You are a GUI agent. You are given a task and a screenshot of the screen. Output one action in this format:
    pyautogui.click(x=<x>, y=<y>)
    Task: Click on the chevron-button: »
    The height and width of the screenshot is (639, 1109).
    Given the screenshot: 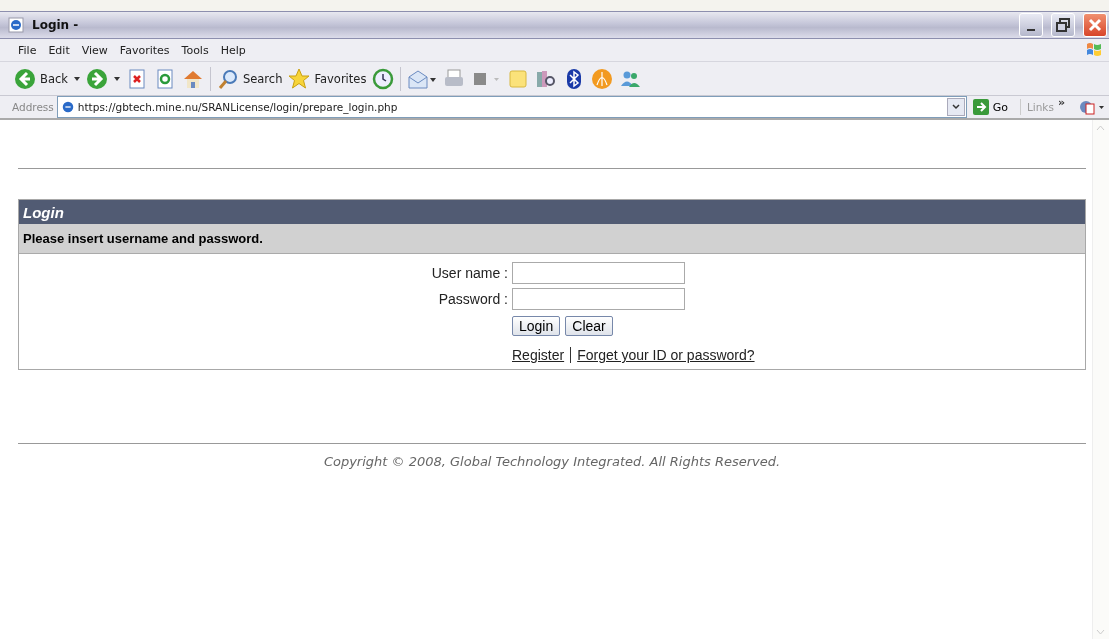 What is the action you would take?
    pyautogui.click(x=1066, y=107)
    